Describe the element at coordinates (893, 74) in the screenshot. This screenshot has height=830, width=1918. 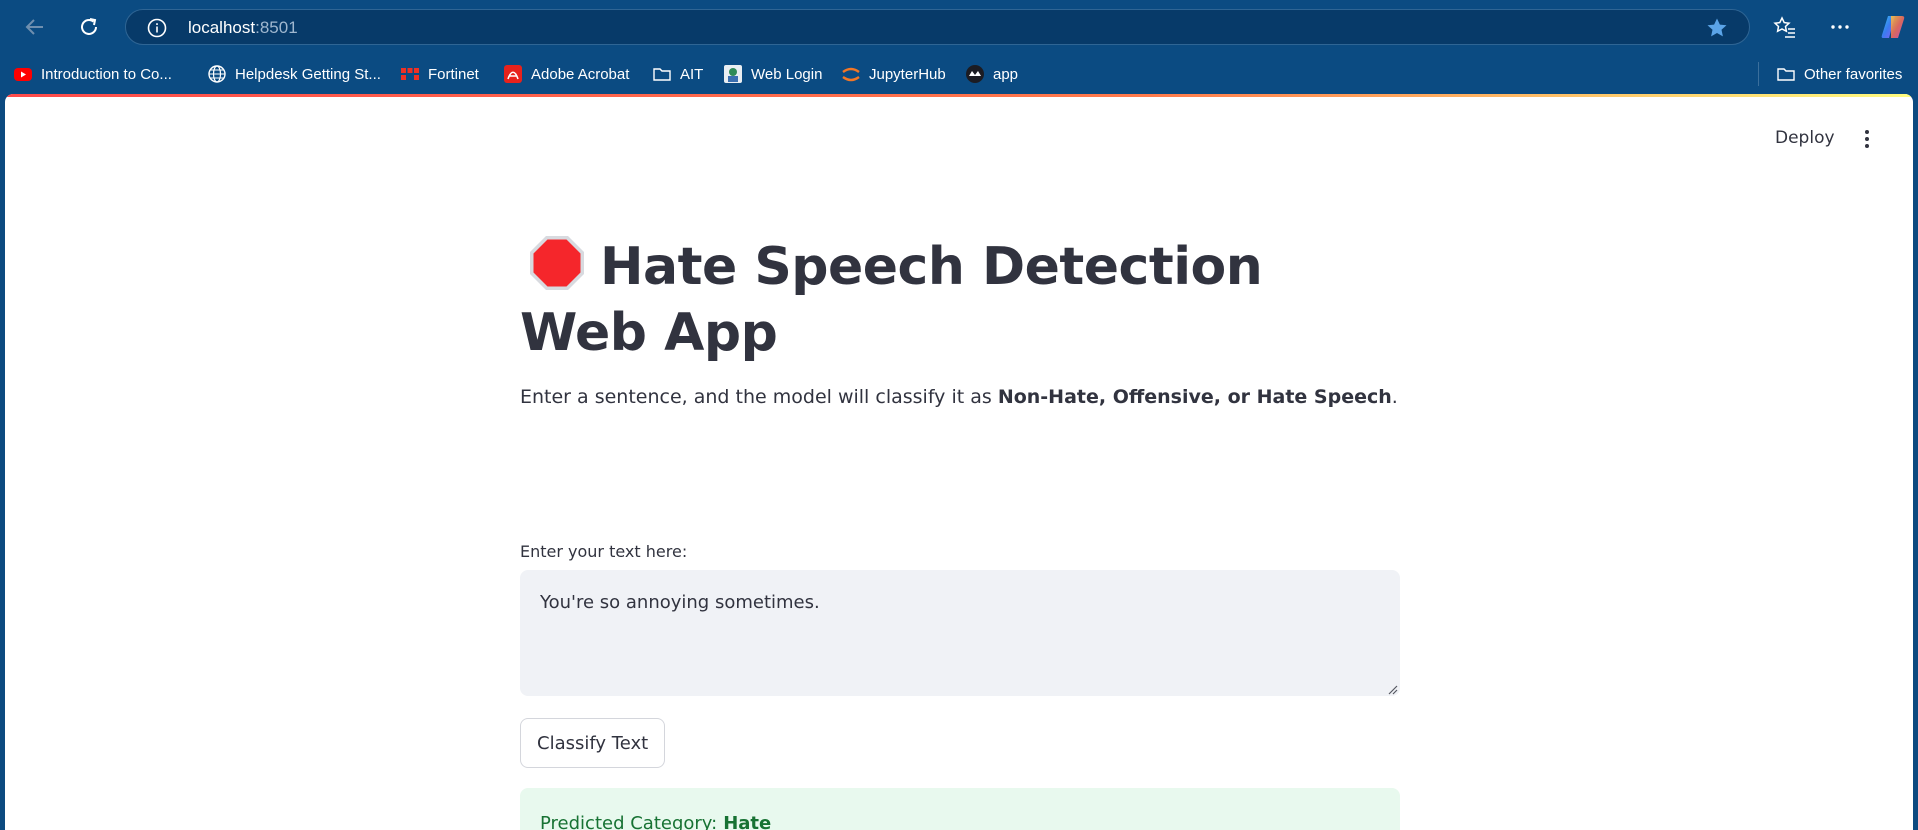
I see `bookmark-jupyterhub: JupyterHub` at that location.